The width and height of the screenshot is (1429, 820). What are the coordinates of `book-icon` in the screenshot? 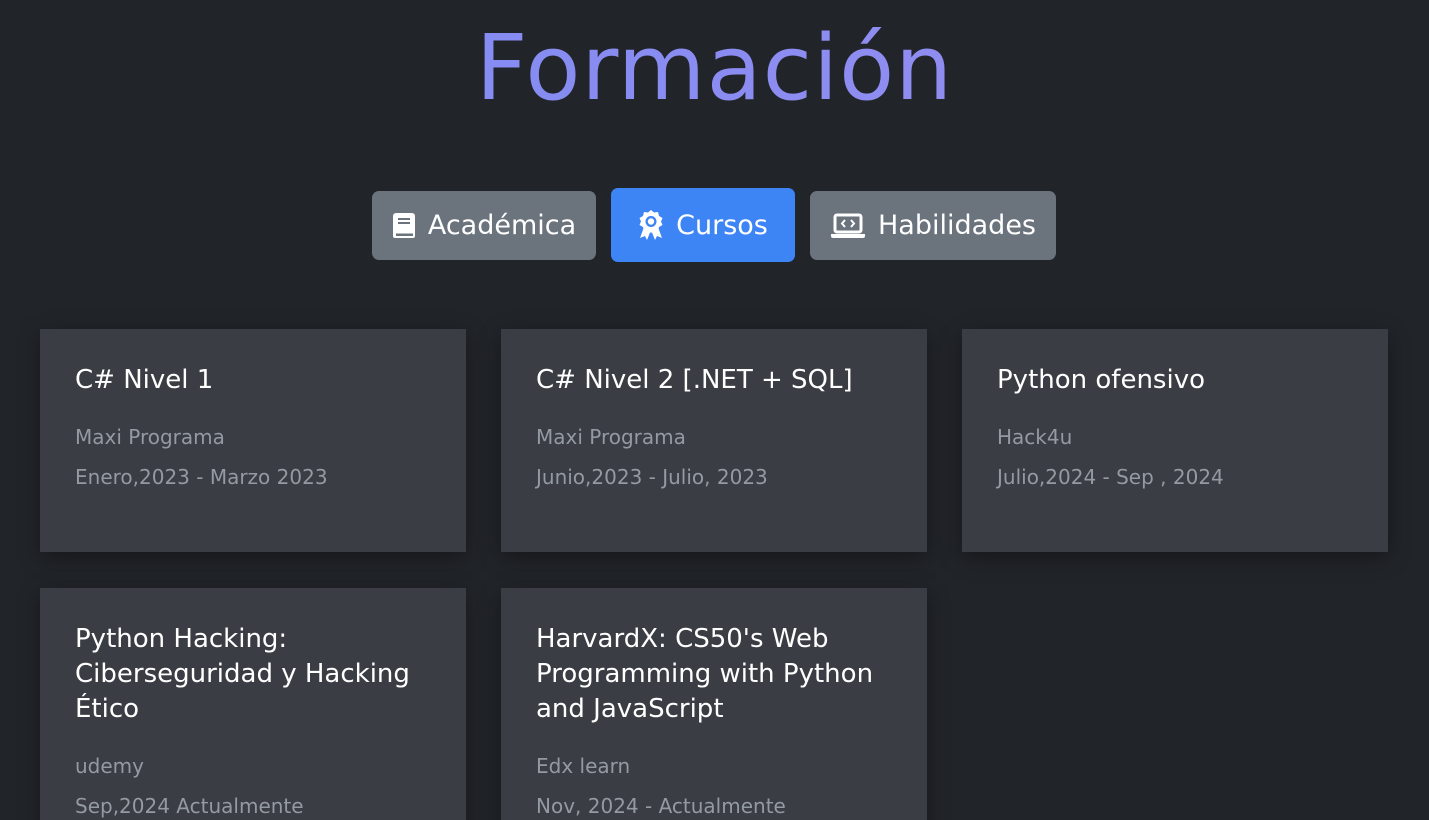 It's located at (404, 226).